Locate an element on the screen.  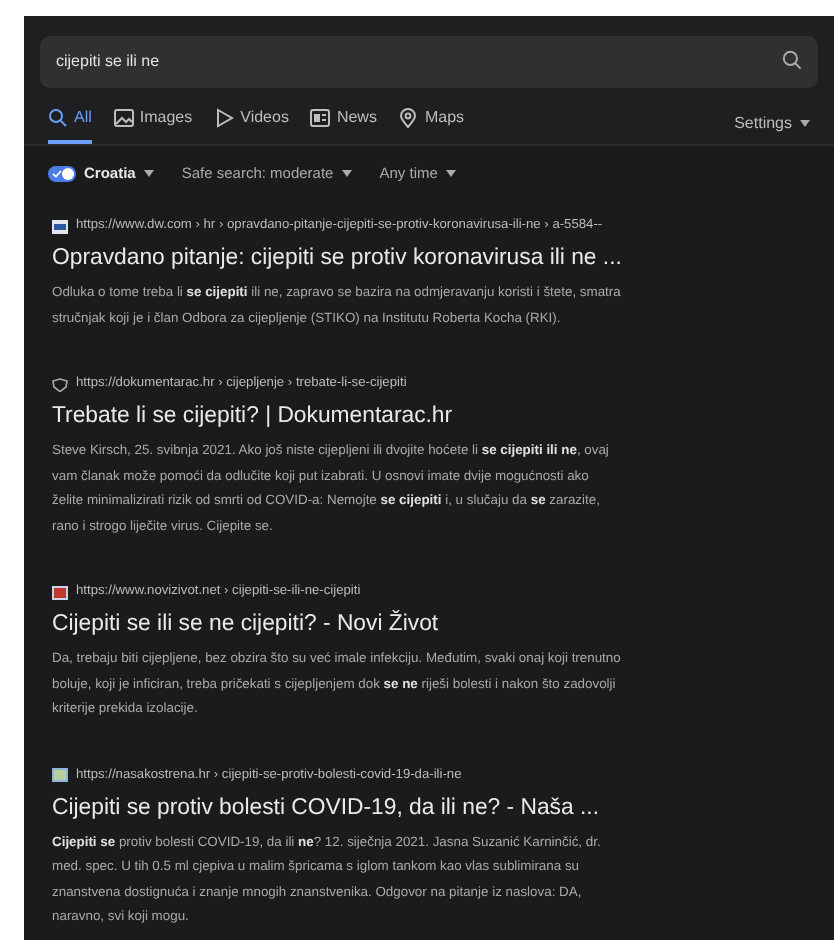
search-field: cijepiti se ili ne is located at coordinates (429, 61).